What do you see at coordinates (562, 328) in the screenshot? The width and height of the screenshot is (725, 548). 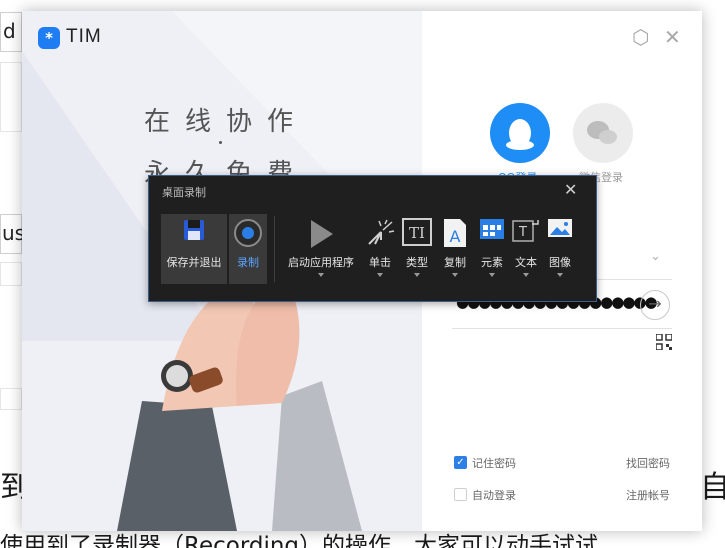 I see `password-underline` at bounding box center [562, 328].